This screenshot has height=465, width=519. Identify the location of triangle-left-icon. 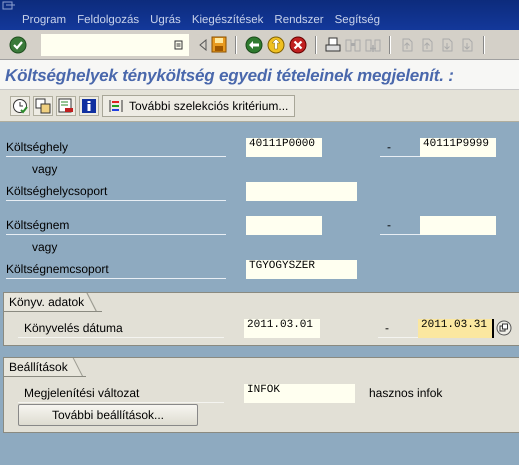
(203, 44).